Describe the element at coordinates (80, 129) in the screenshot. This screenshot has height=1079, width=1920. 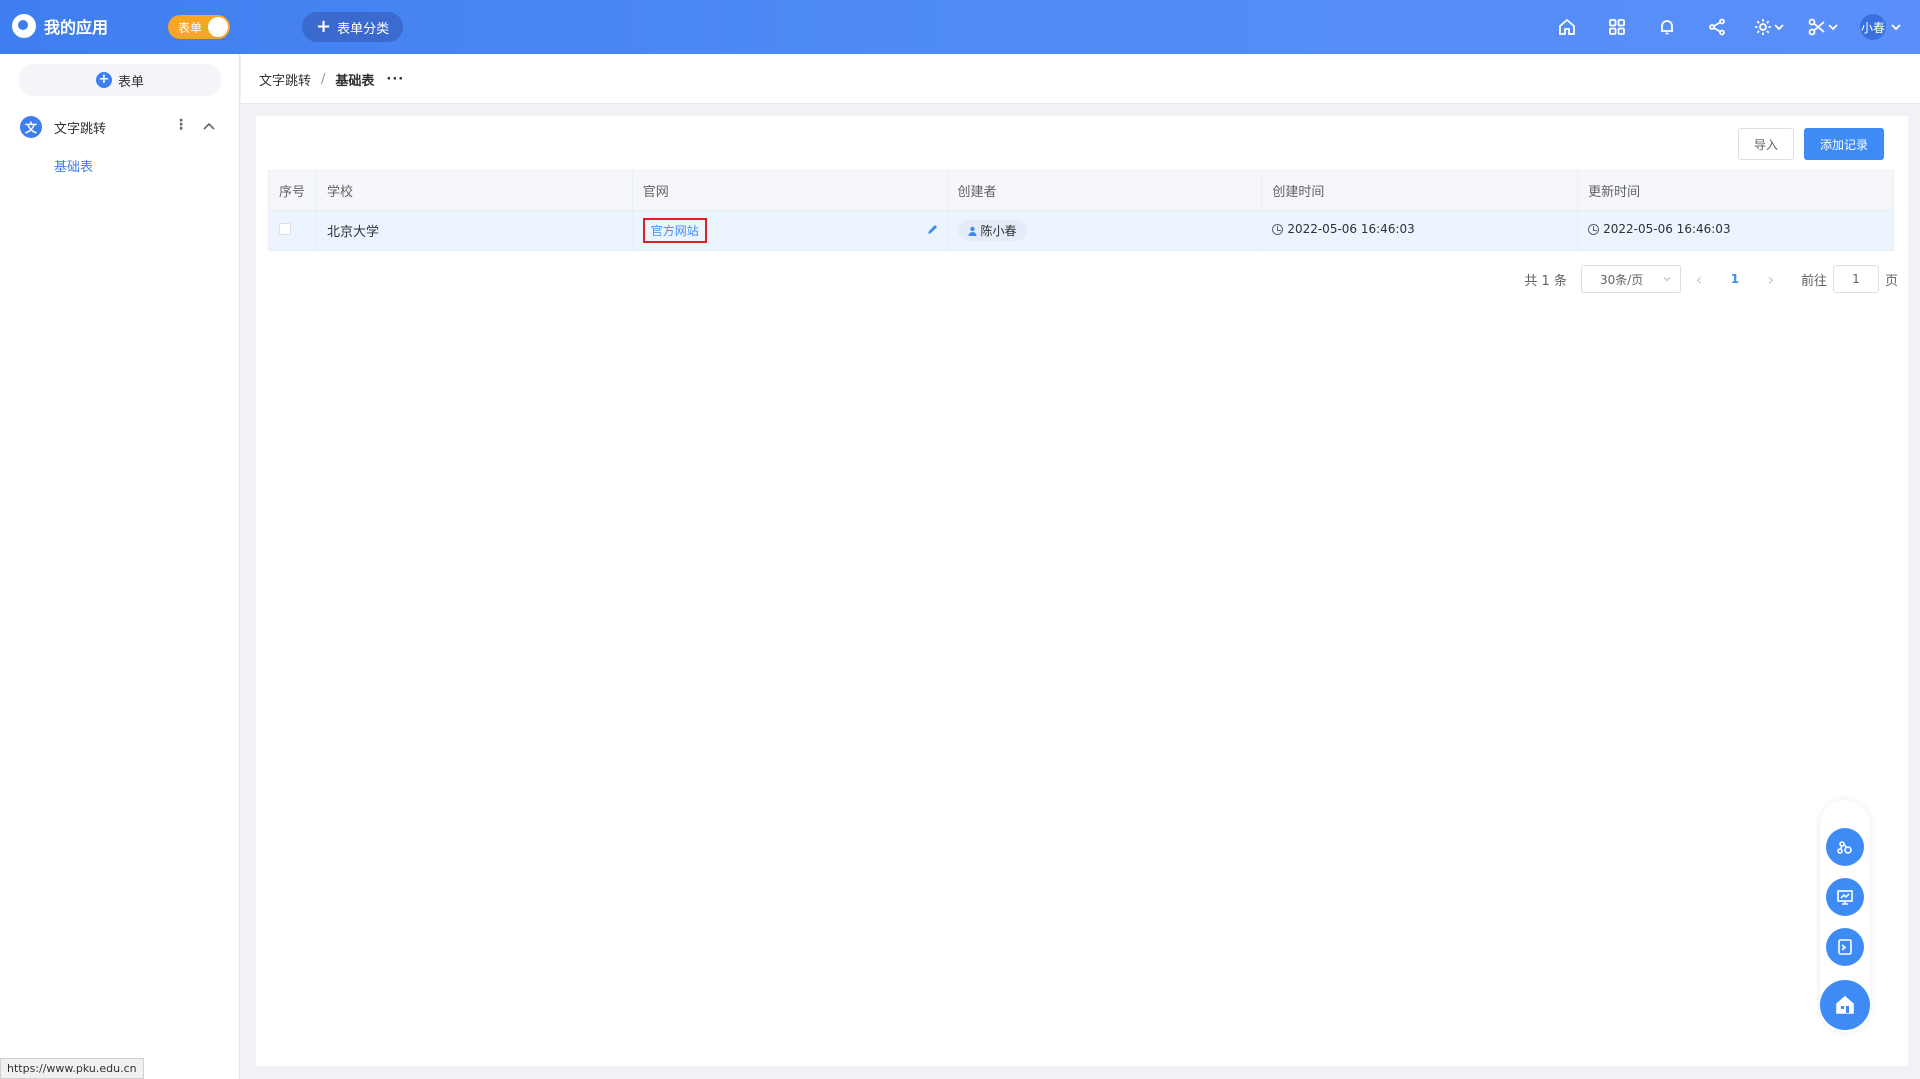
I see `sidebar-group-label: 文字跳转` at that location.